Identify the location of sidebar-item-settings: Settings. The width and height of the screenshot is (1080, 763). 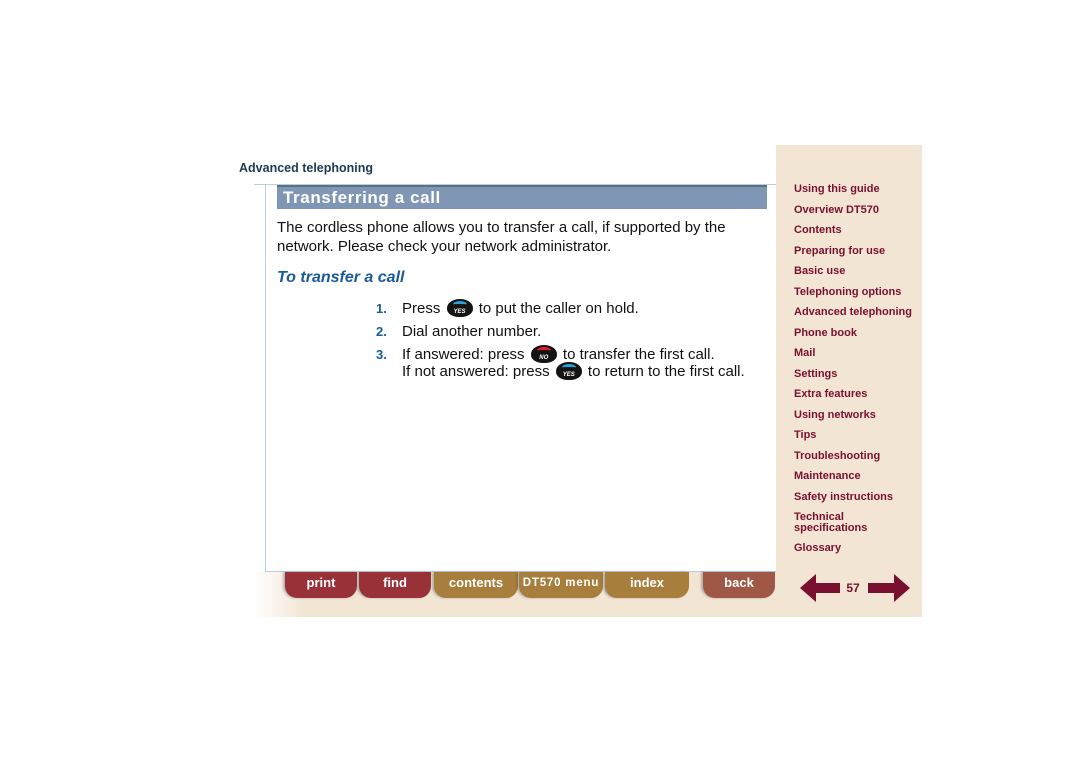
(856, 374).